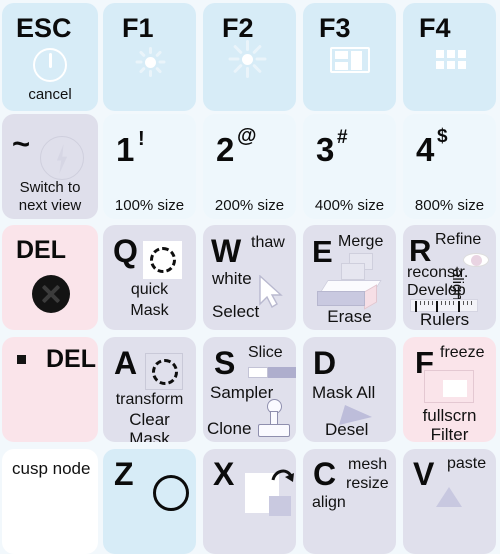 This screenshot has height=554, width=500. I want to click on key-del-1-glyph: DEL, so click(41, 250).